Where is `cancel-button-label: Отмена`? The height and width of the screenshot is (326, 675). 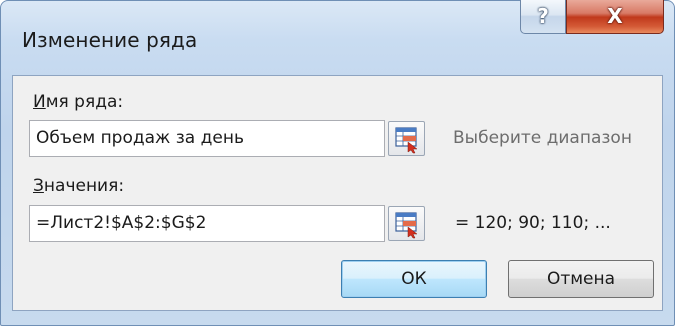 cancel-button-label: Отмена is located at coordinates (581, 279).